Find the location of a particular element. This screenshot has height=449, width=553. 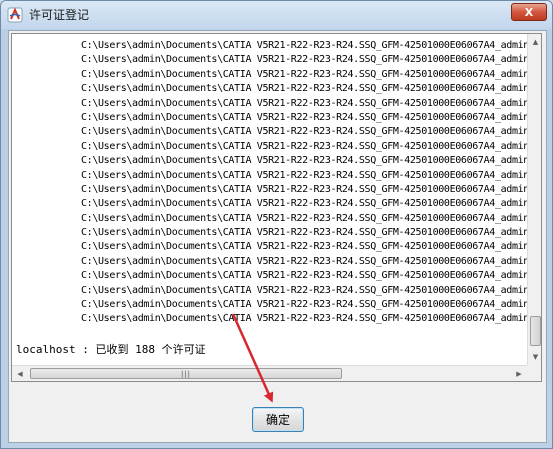

scroll-down-arrow-icon: ▼ is located at coordinates (534, 357).